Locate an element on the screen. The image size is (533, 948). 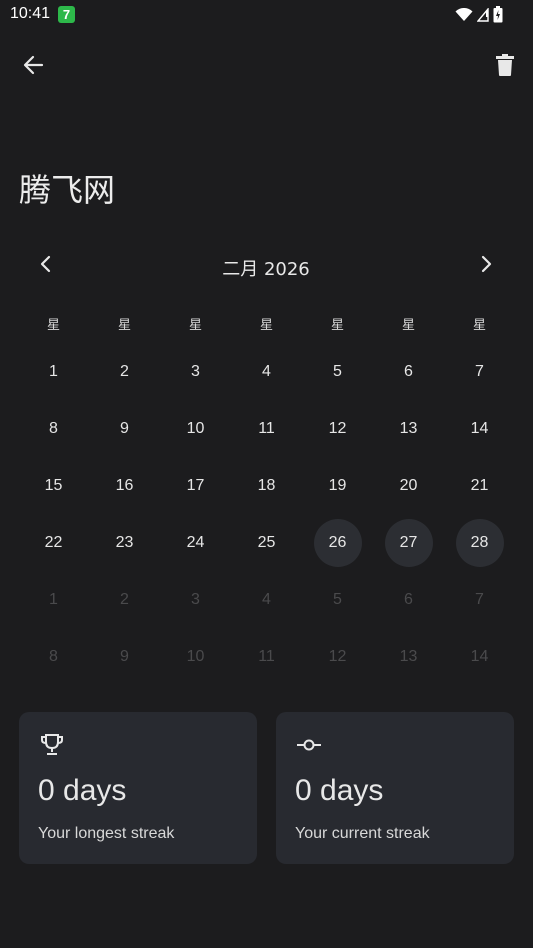
status-bar: 10:41 7 is located at coordinates (266, 15).